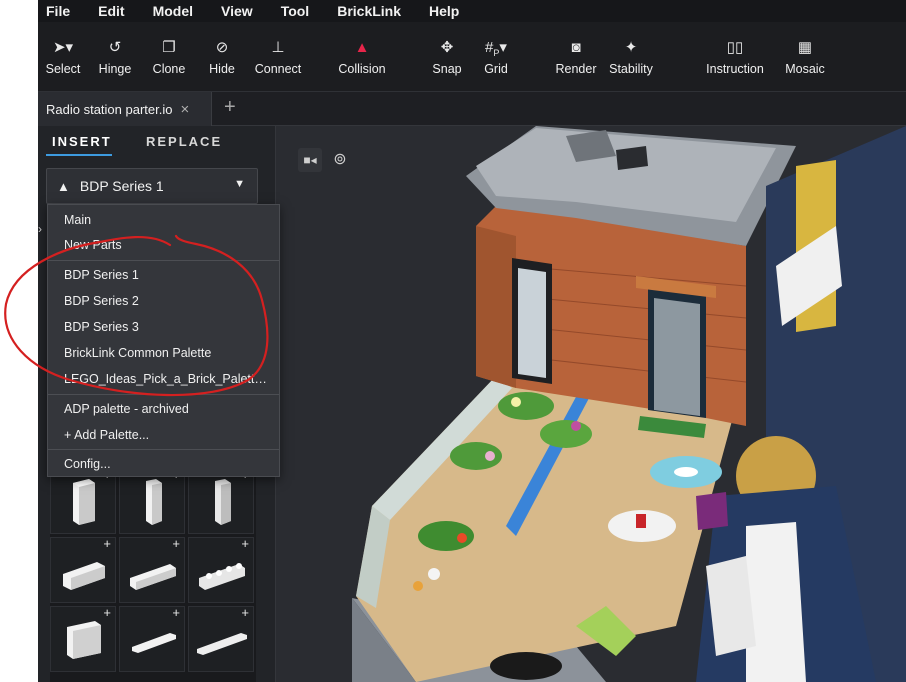 The width and height of the screenshot is (906, 682). I want to click on connect-tool-button: ⊥ Connect, so click(278, 57).